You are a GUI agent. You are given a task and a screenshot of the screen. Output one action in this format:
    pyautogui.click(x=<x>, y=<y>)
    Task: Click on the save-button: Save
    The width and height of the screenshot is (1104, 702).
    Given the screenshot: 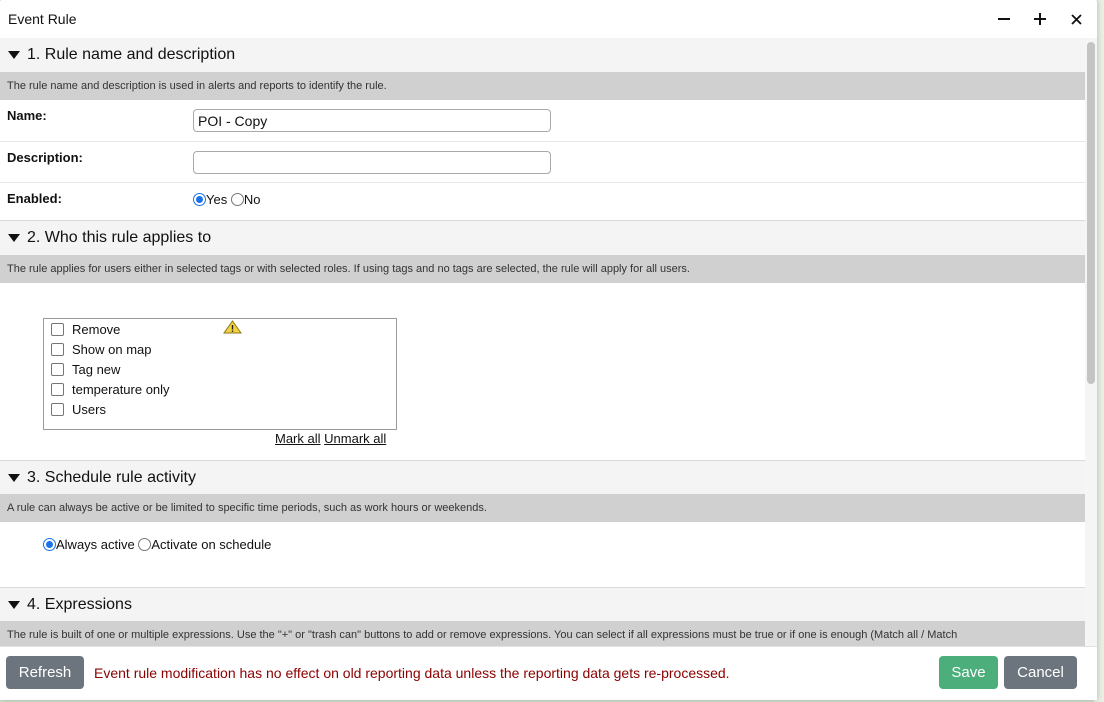 What is the action you would take?
    pyautogui.click(x=968, y=672)
    